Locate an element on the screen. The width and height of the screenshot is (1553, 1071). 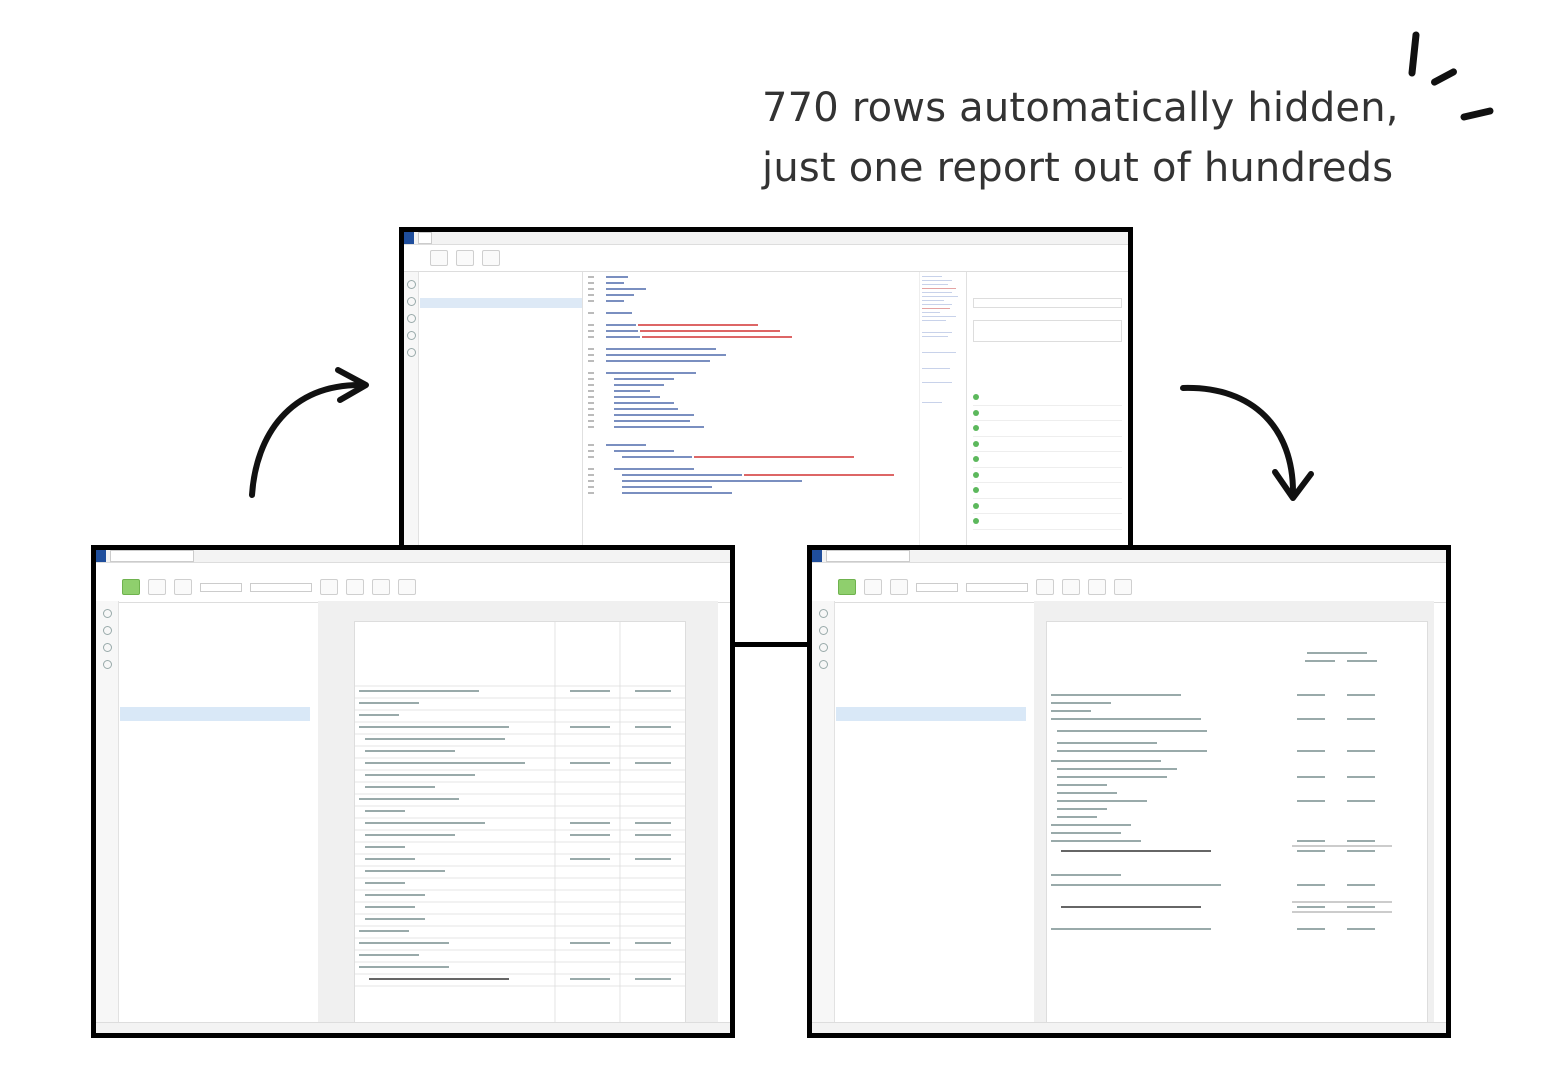
history-list is located at coordinates (1047, 460).